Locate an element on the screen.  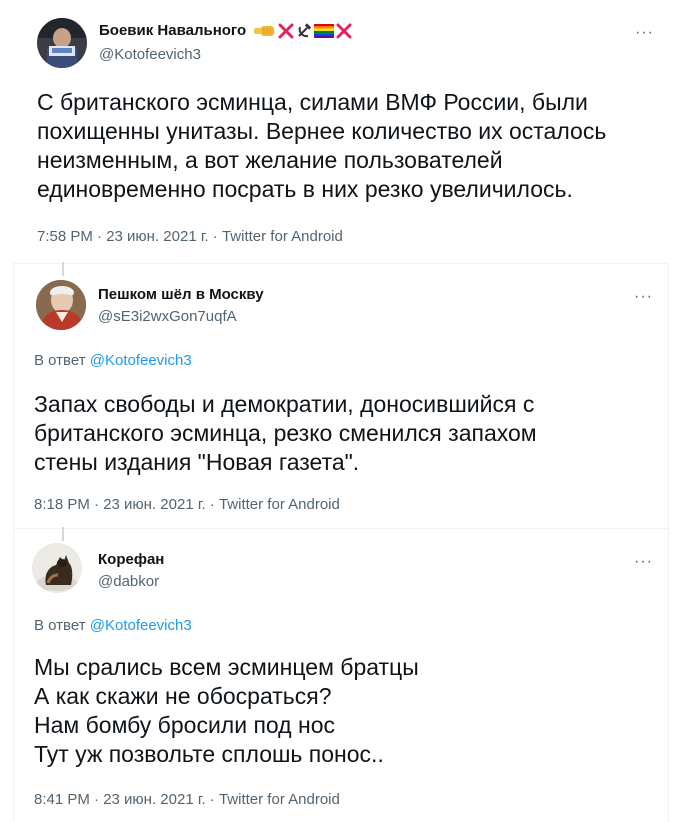
author-name: Пешком шёл в Москву is located at coordinates (181, 294).